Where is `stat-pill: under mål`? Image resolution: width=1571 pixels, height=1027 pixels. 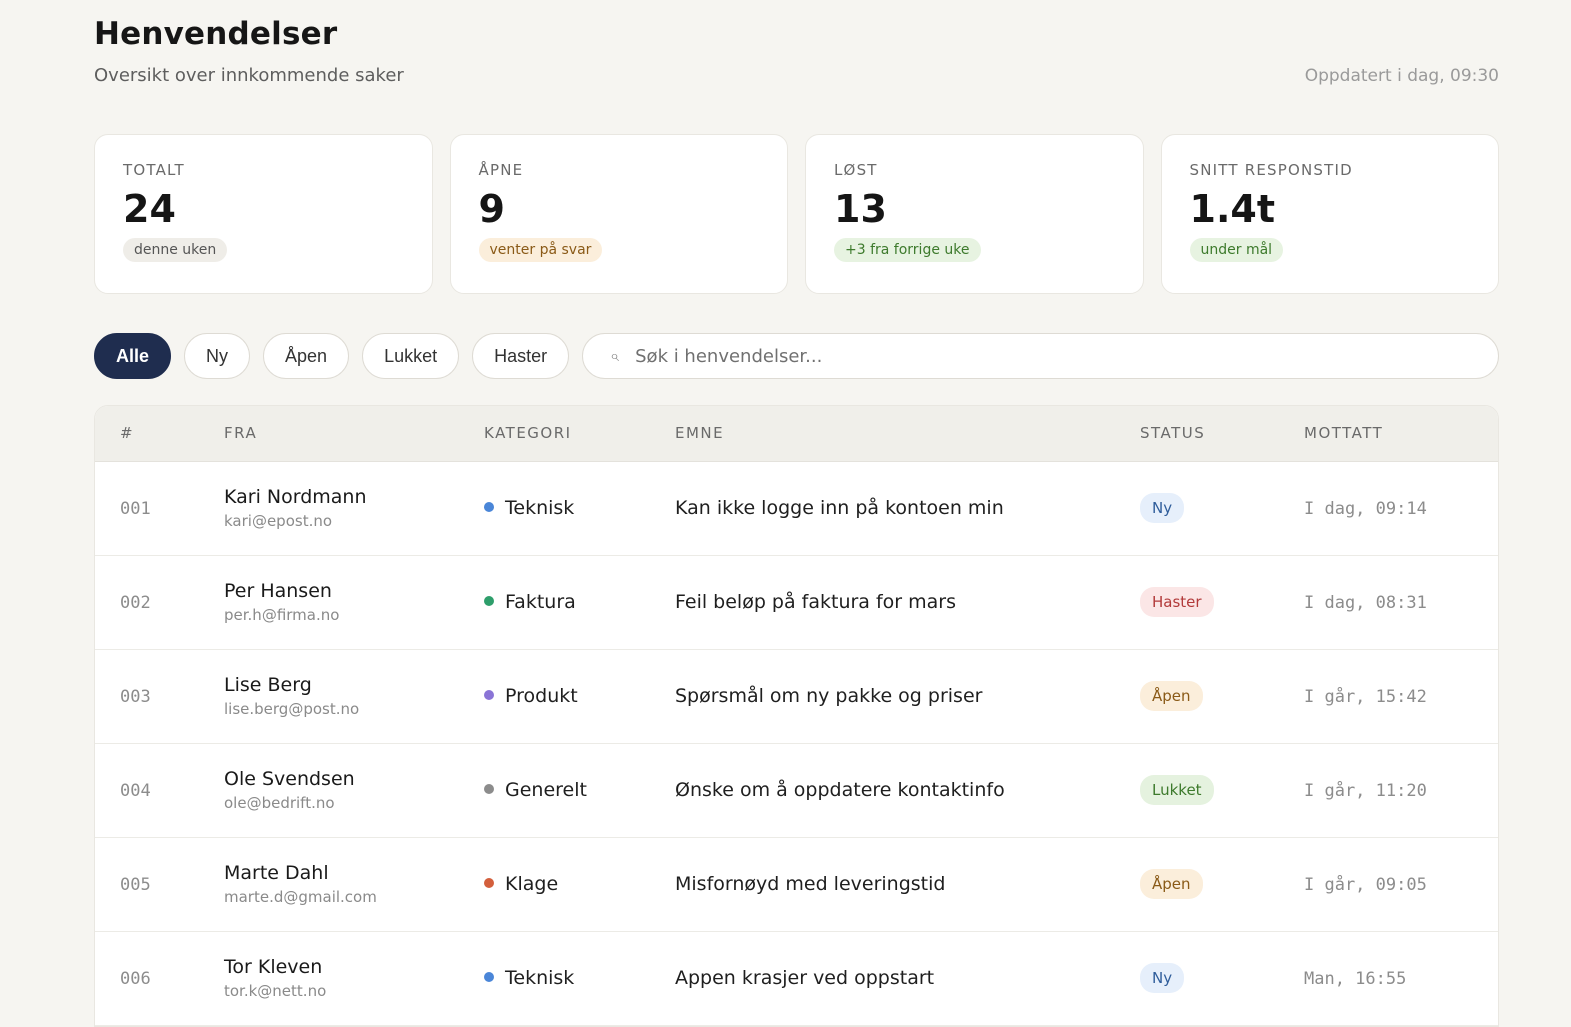 stat-pill: under mål is located at coordinates (1236, 250).